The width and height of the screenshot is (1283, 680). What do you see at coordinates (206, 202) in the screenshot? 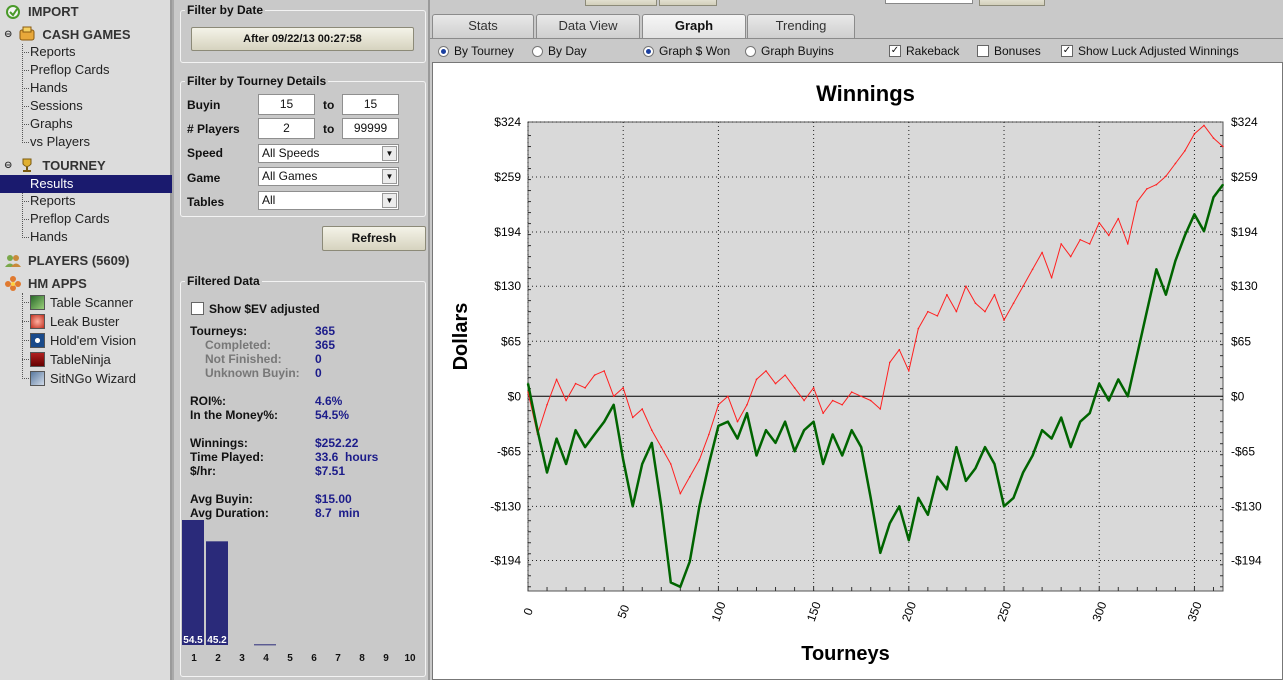
I see `tables-label: Tables` at bounding box center [206, 202].